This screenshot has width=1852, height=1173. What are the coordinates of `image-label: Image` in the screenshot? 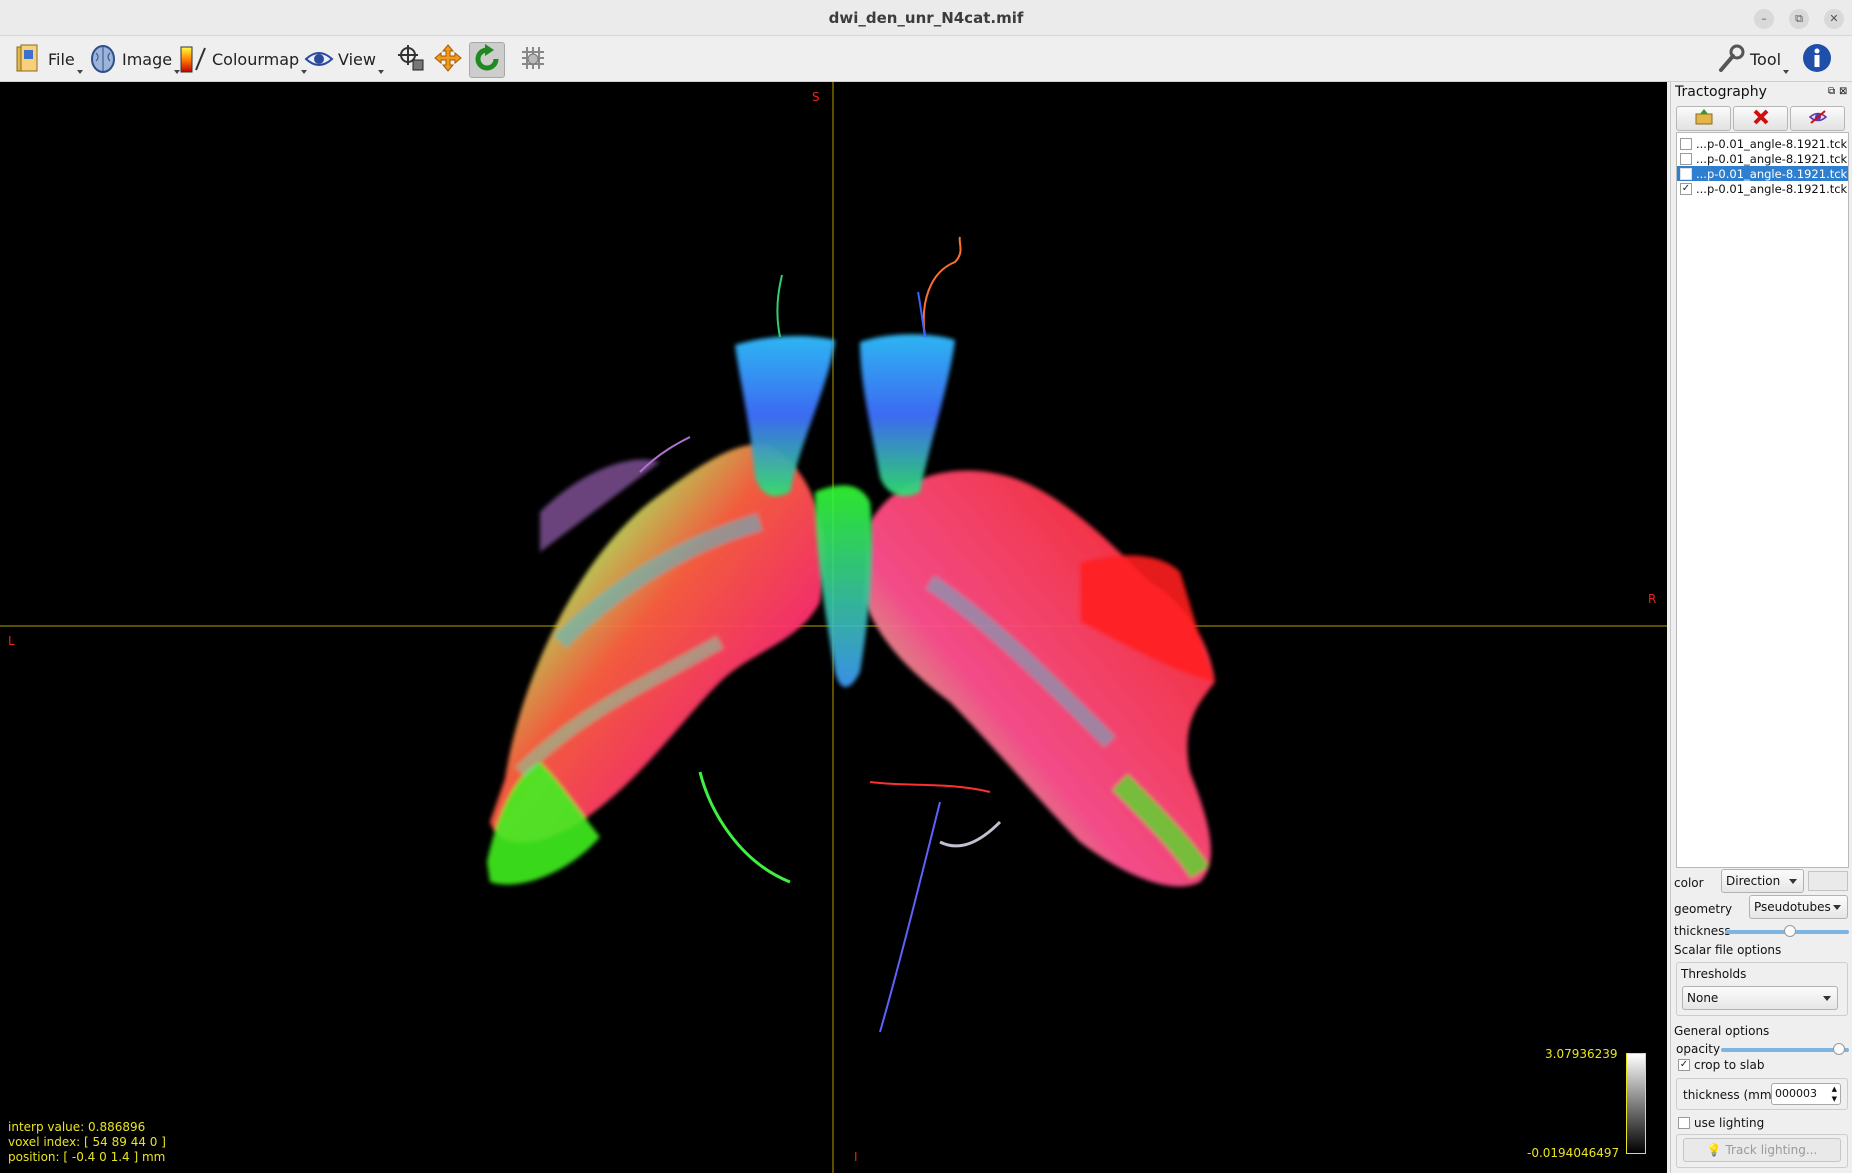 It's located at (147, 59).